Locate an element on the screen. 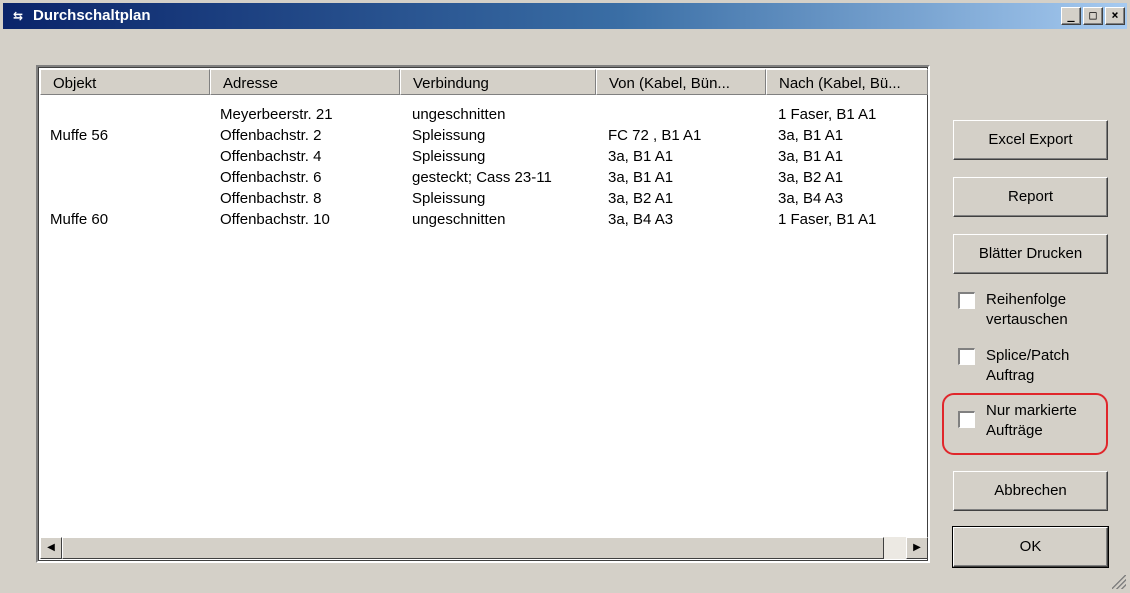 Image resolution: width=1130 pixels, height=593 pixels. ok-button: OK is located at coordinates (1030, 547).